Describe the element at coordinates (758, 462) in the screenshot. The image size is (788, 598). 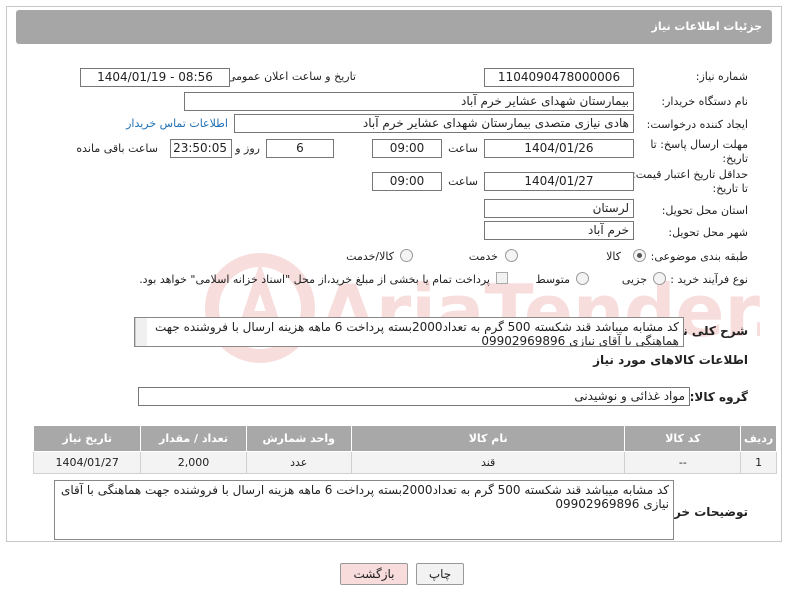
I see `cell-row: 1` at that location.